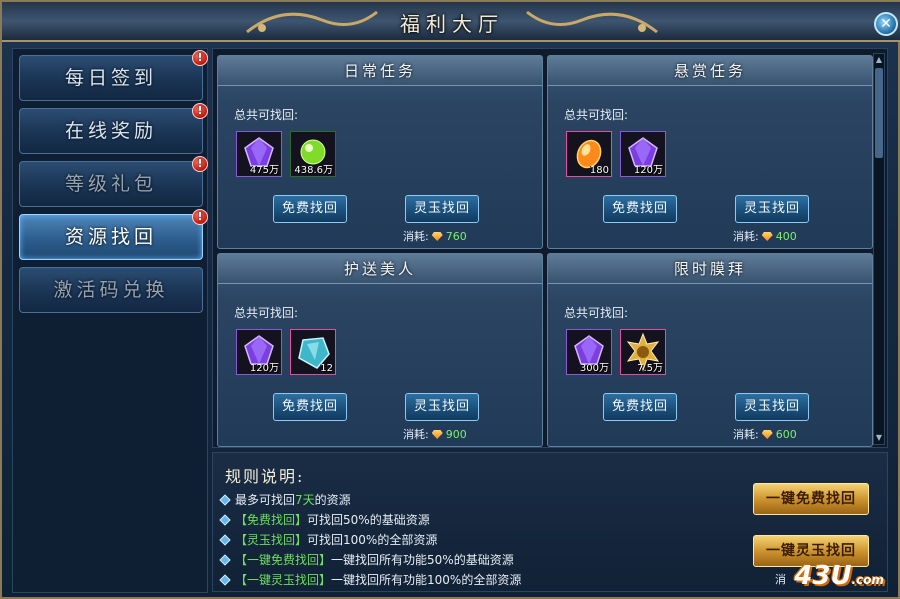 Image resolution: width=900 pixels, height=599 pixels. I want to click on nav-daily-checkin: 每日签到 !, so click(113, 75).